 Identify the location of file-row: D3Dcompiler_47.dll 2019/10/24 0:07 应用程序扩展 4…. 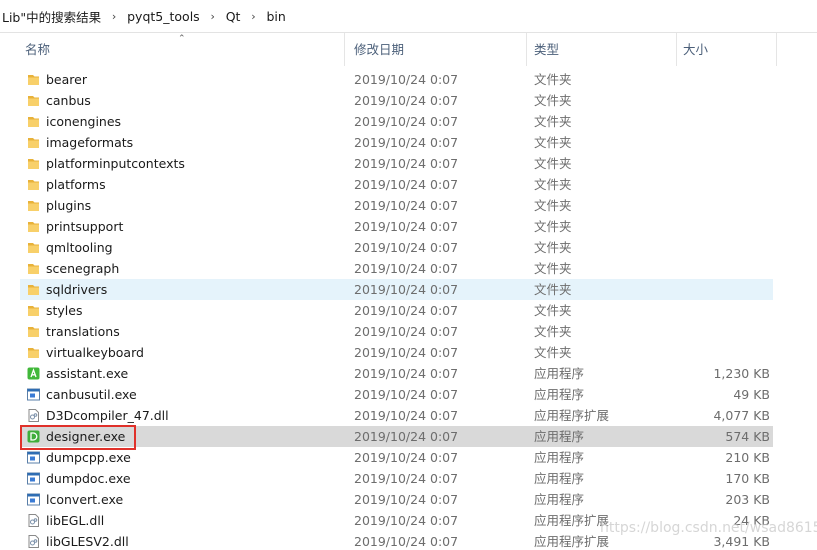
(396, 415).